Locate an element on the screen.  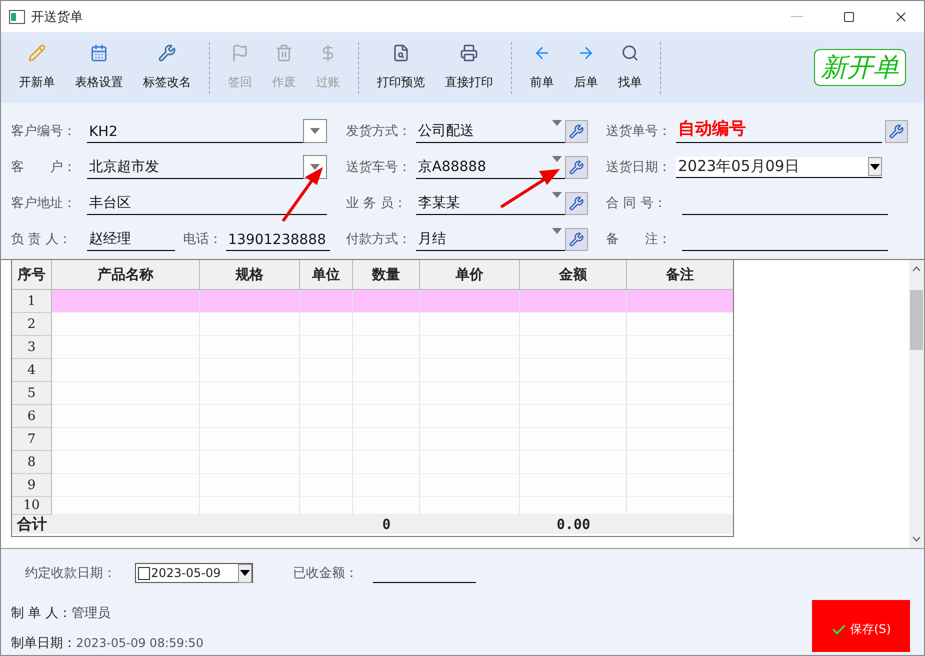
column-header: 备注 is located at coordinates (680, 275).